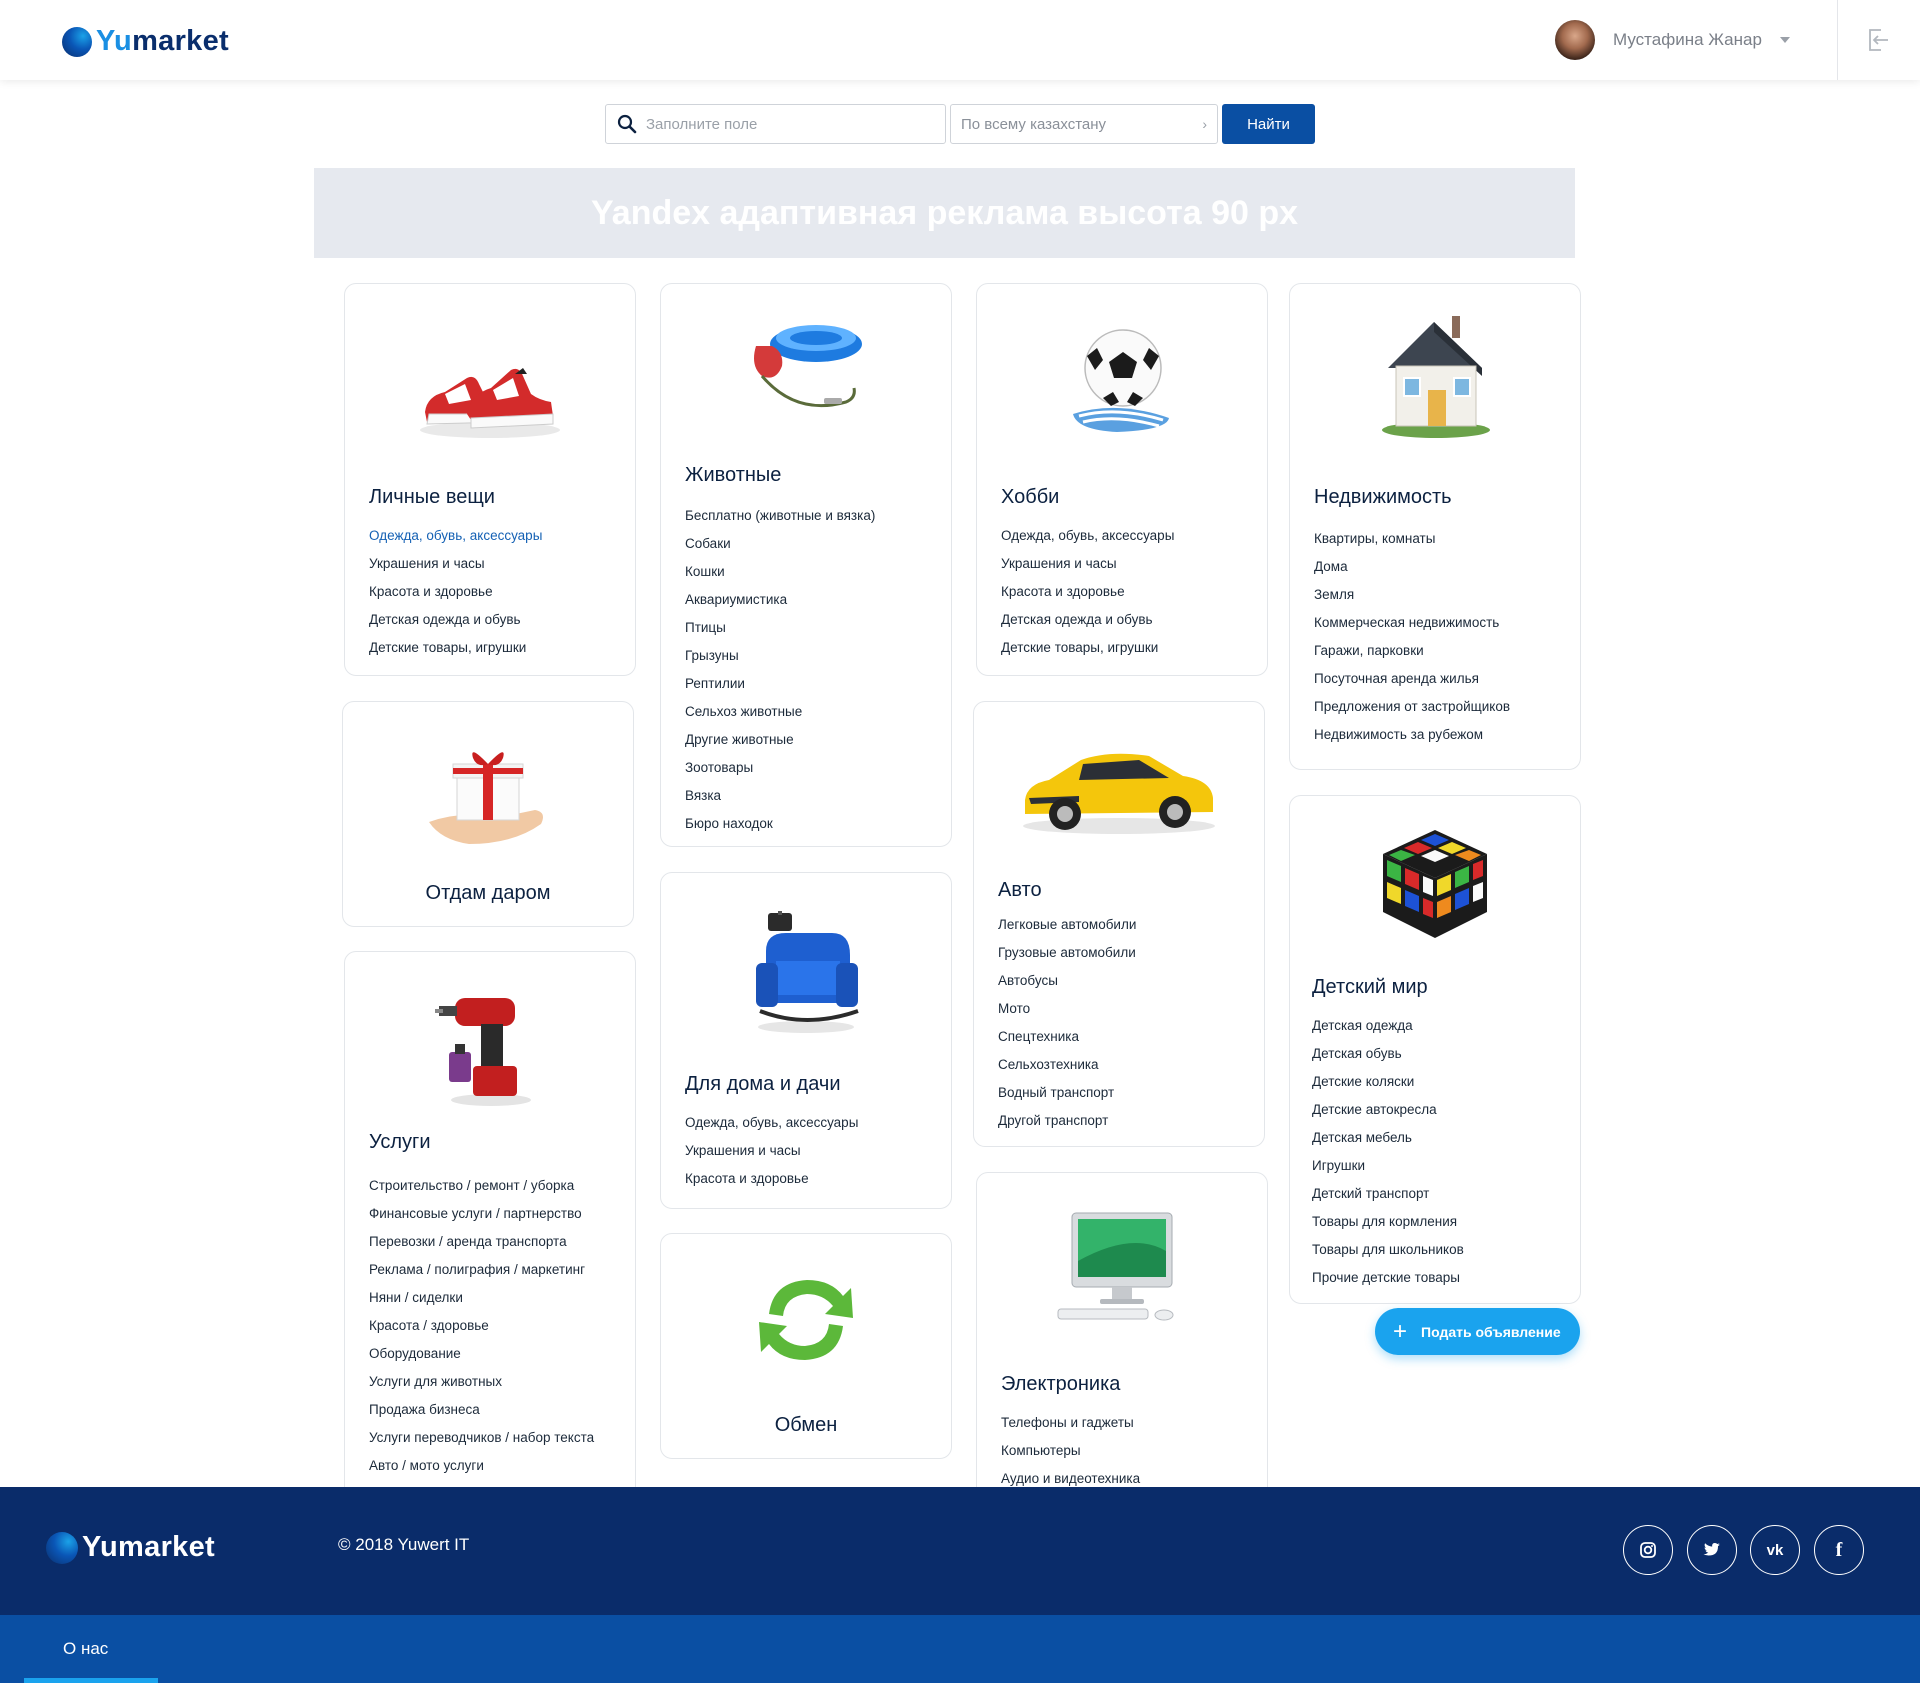 The height and width of the screenshot is (1683, 1920). Describe the element at coordinates (780, 628) in the screenshot. I see `subcategory-link: Птицы` at that location.